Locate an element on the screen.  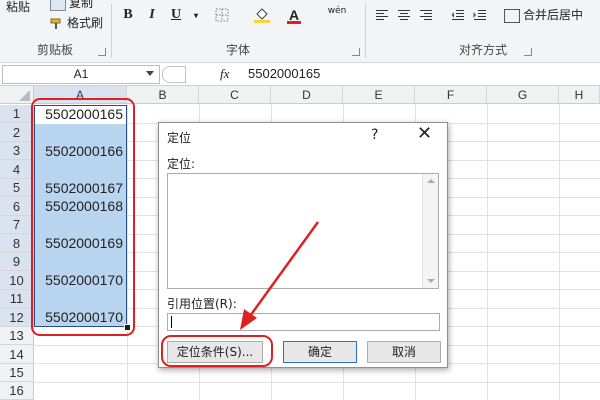
annotation-arrow is located at coordinates (280, 275).